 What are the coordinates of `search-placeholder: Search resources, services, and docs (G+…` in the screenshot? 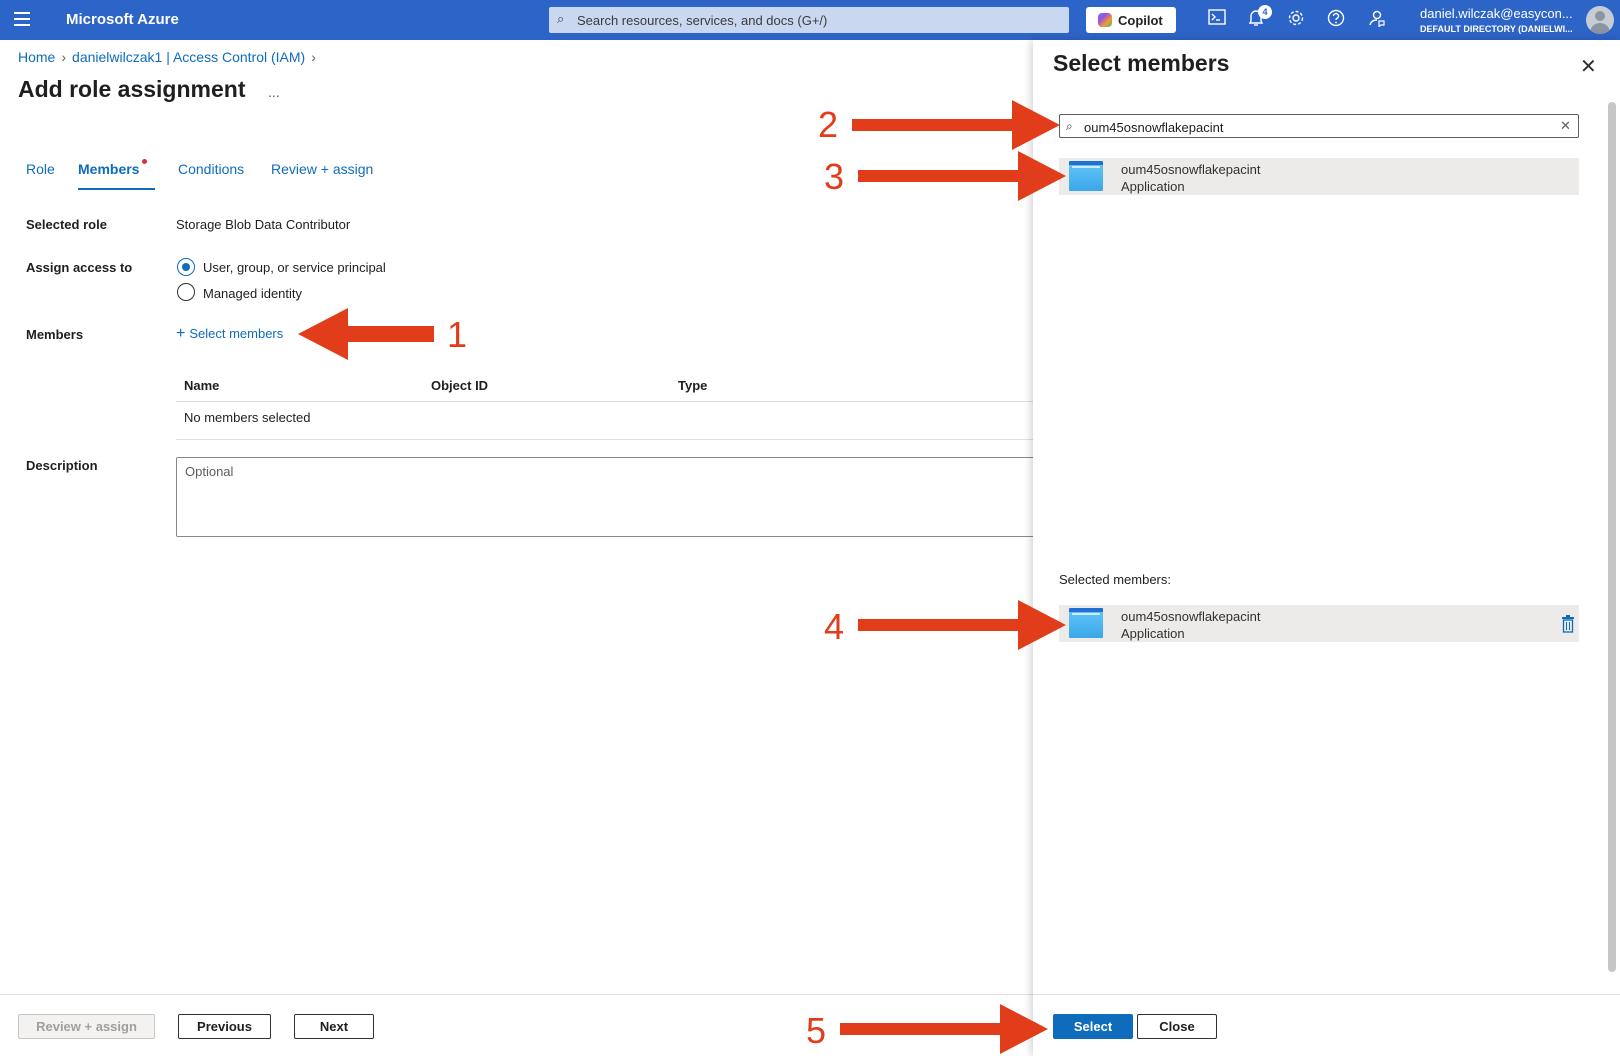 It's located at (702, 20).